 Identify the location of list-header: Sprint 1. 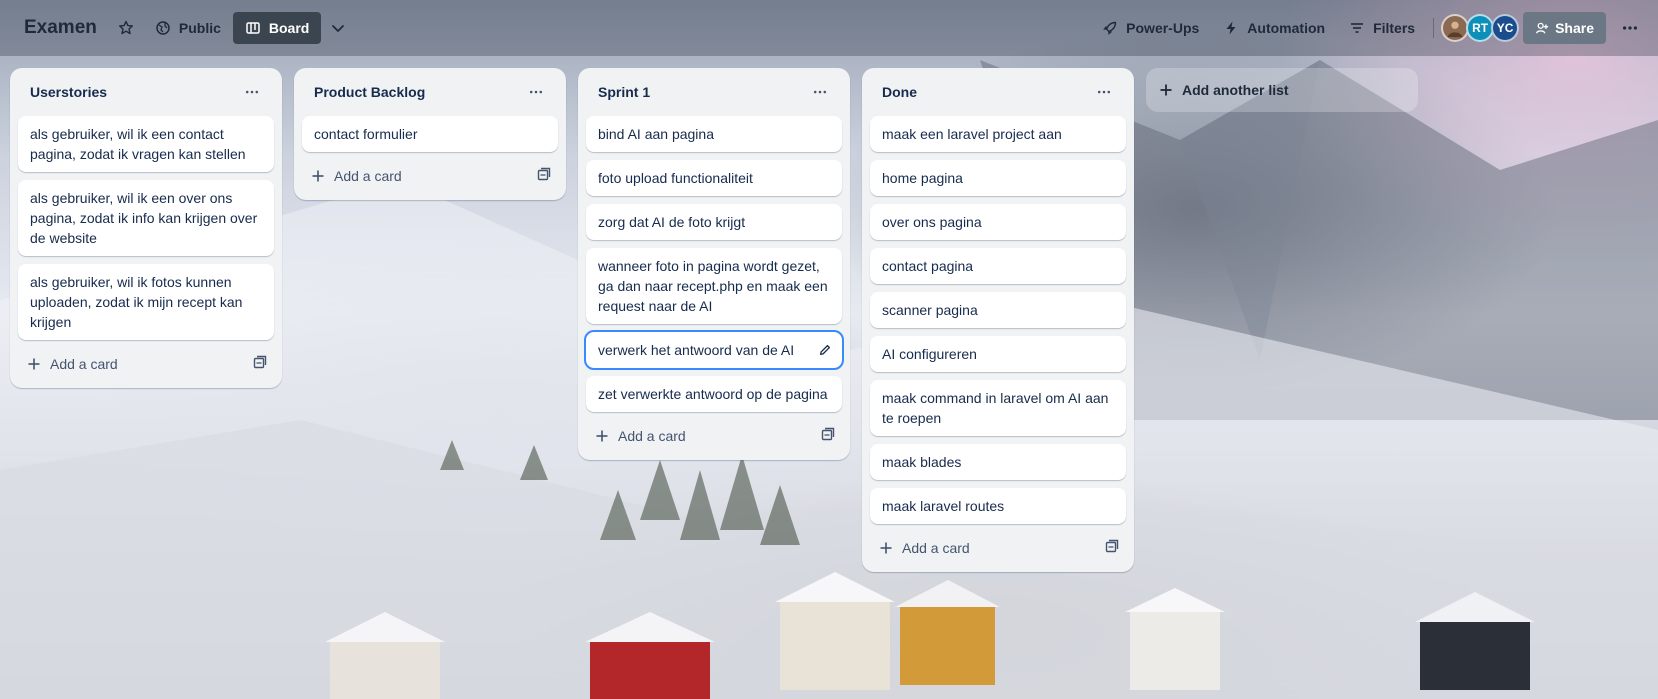
(714, 92).